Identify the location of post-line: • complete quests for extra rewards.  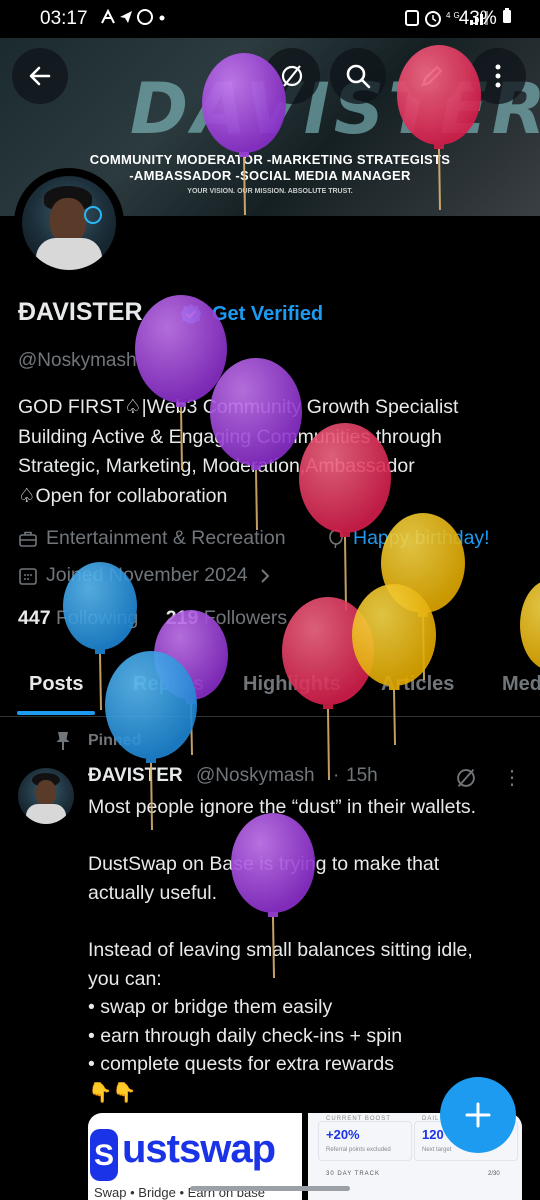
(241, 1064).